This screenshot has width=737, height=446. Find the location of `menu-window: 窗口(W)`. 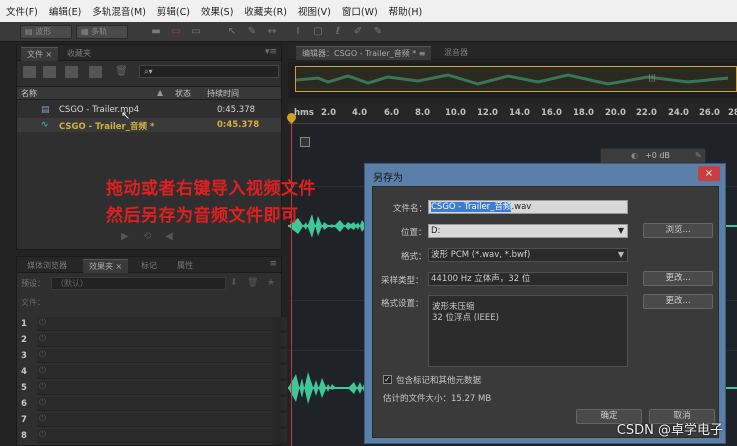

menu-window: 窗口(W) is located at coordinates (360, 11).